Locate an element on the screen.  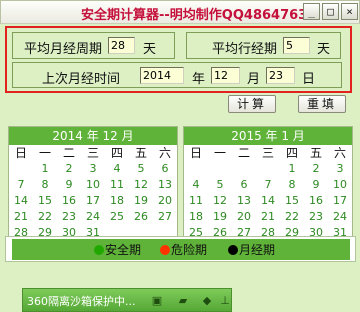
legend-bar: 安全期 危险期 月经期 is located at coordinates (180, 249).